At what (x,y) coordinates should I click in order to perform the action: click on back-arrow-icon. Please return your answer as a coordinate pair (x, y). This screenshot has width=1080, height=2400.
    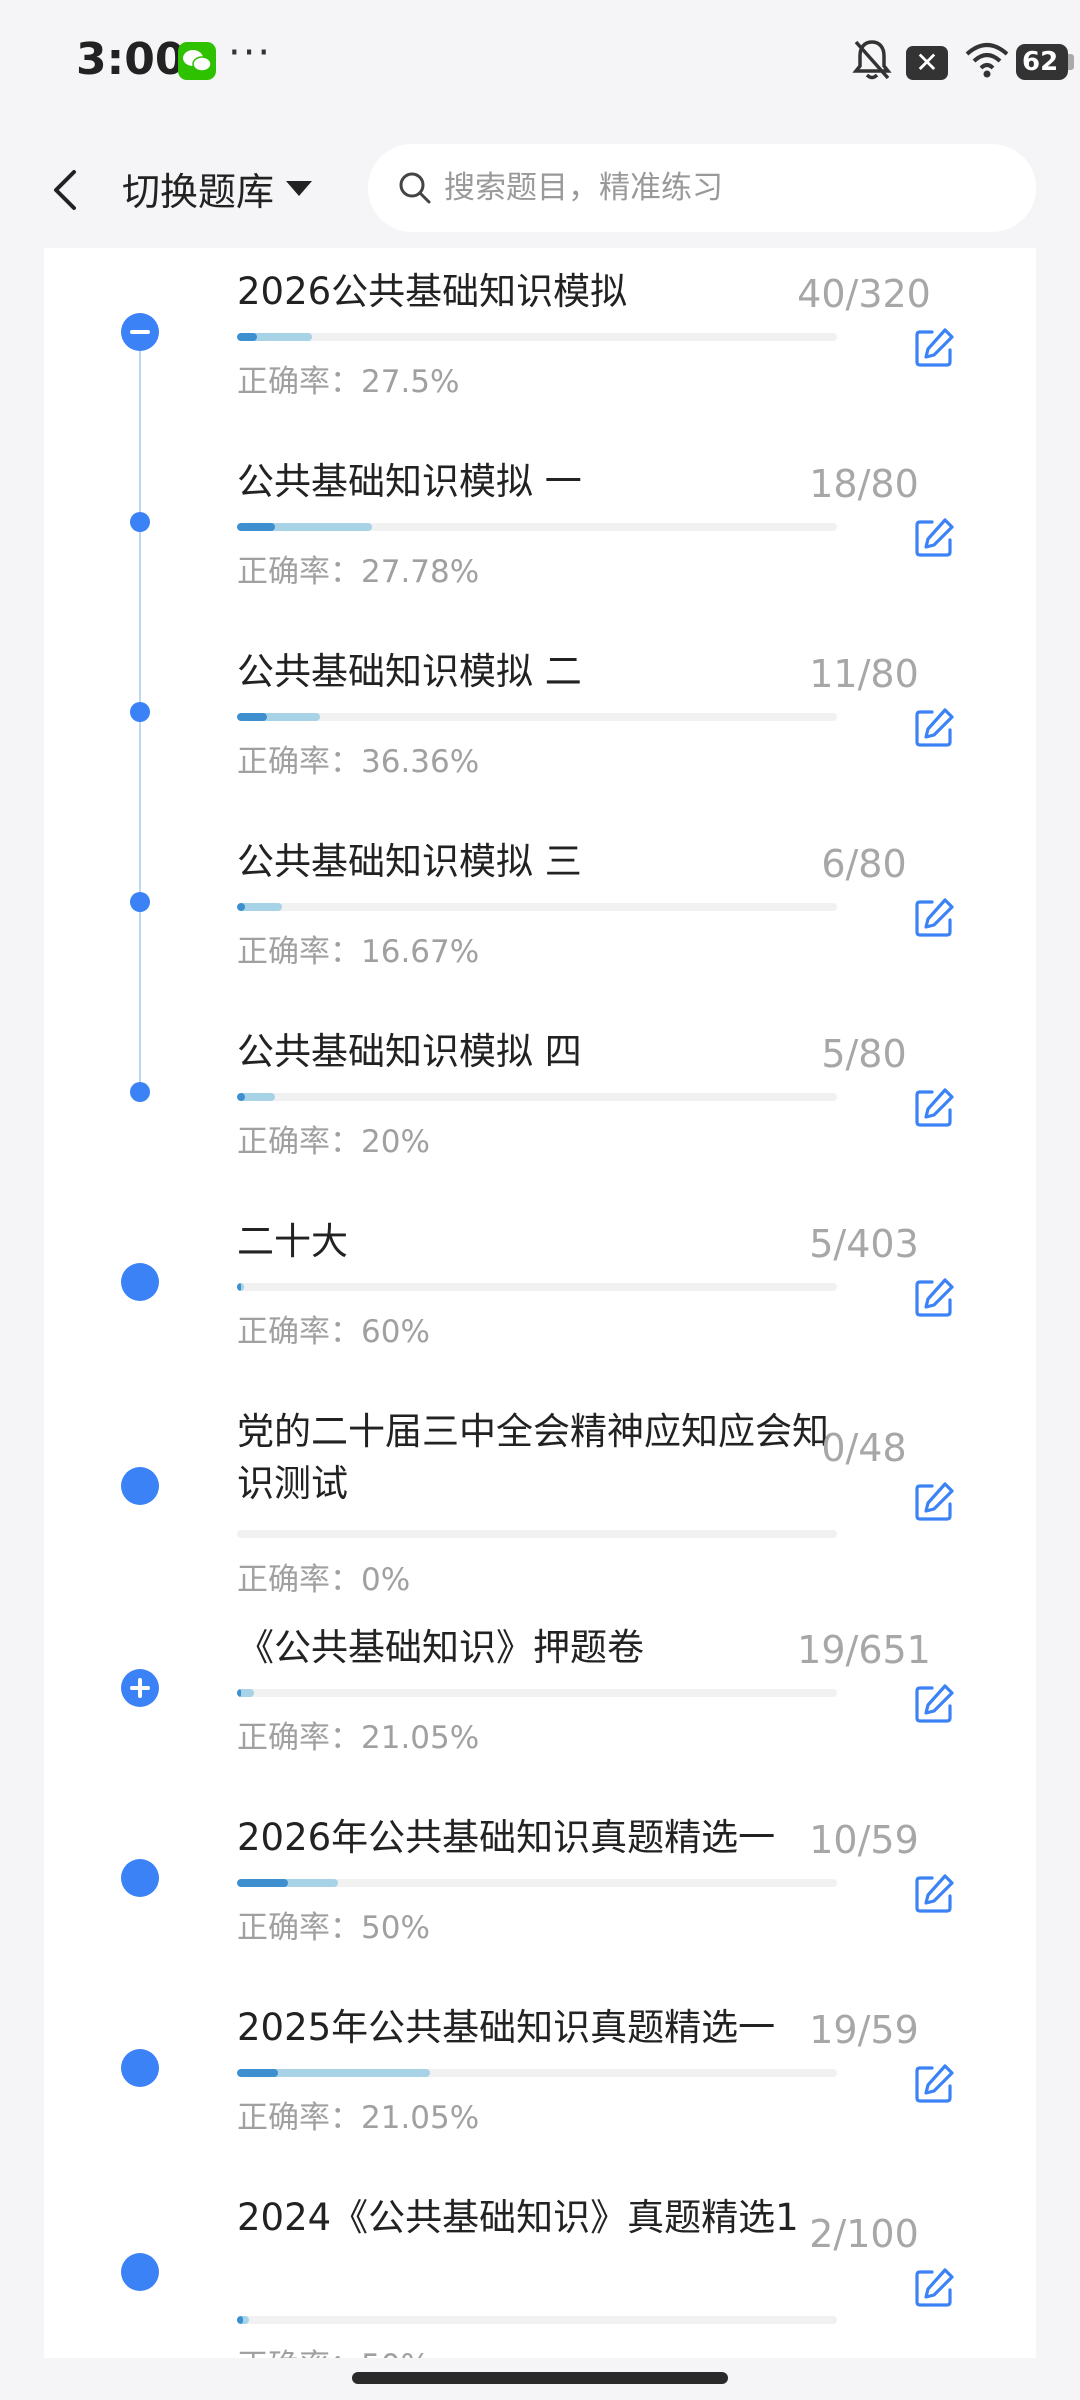
    Looking at the image, I should click on (66, 190).